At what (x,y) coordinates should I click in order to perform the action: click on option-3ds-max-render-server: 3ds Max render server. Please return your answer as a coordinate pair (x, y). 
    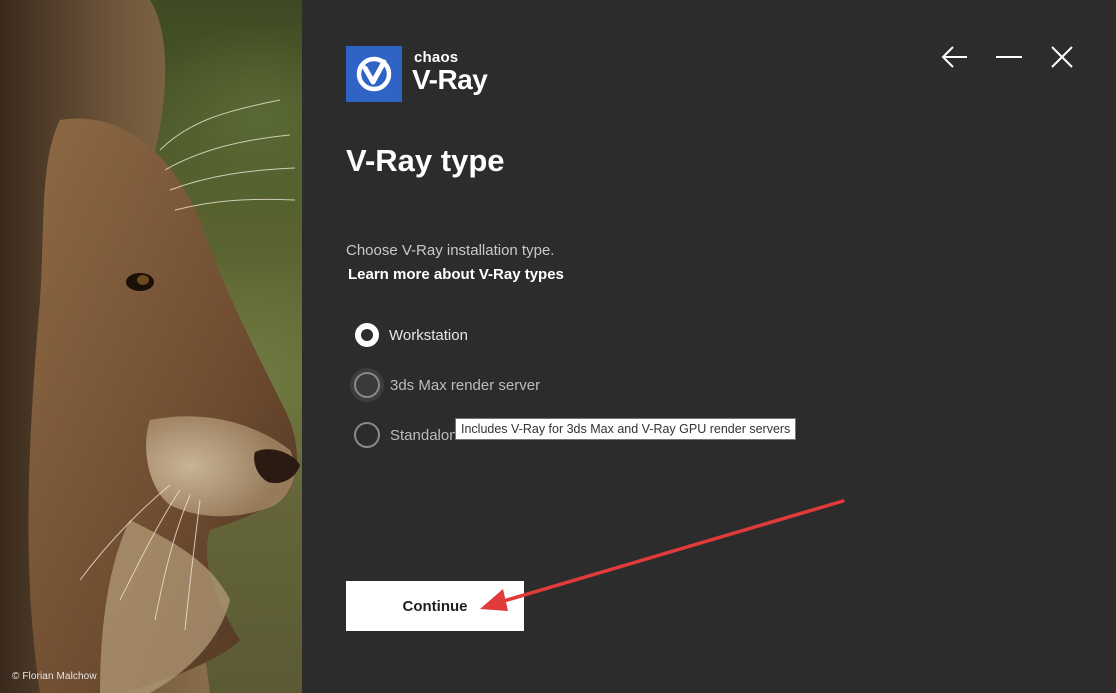
    Looking at the image, I should click on (447, 385).